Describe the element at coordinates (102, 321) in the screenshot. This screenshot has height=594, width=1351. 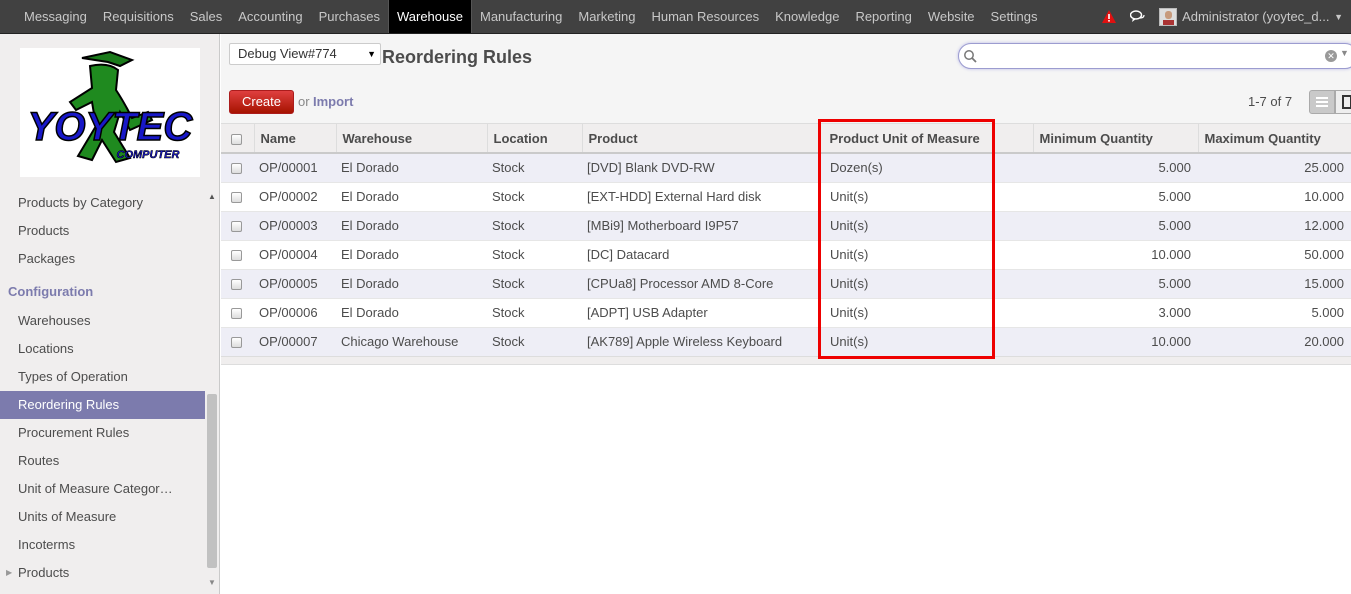
I see `sidebar-item-warehouses: Warehouses` at that location.